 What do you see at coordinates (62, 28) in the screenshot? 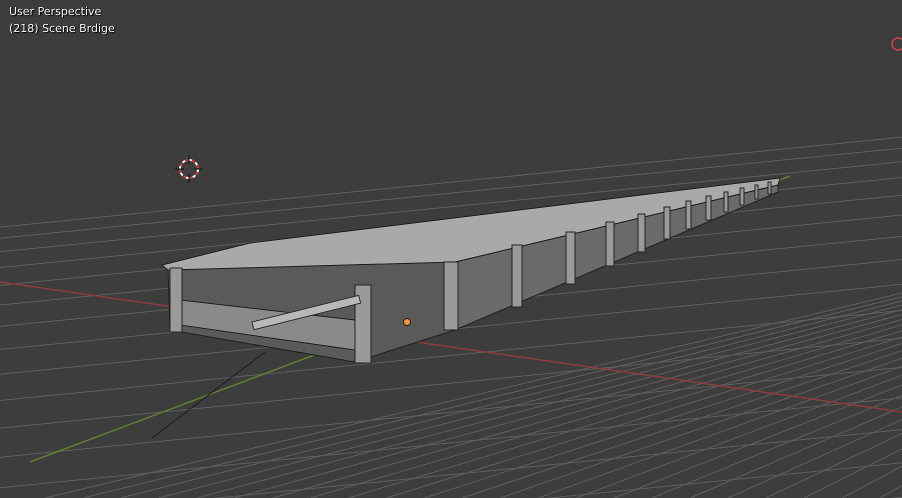
I see `scene-info: (218) Scene Brdige` at bounding box center [62, 28].